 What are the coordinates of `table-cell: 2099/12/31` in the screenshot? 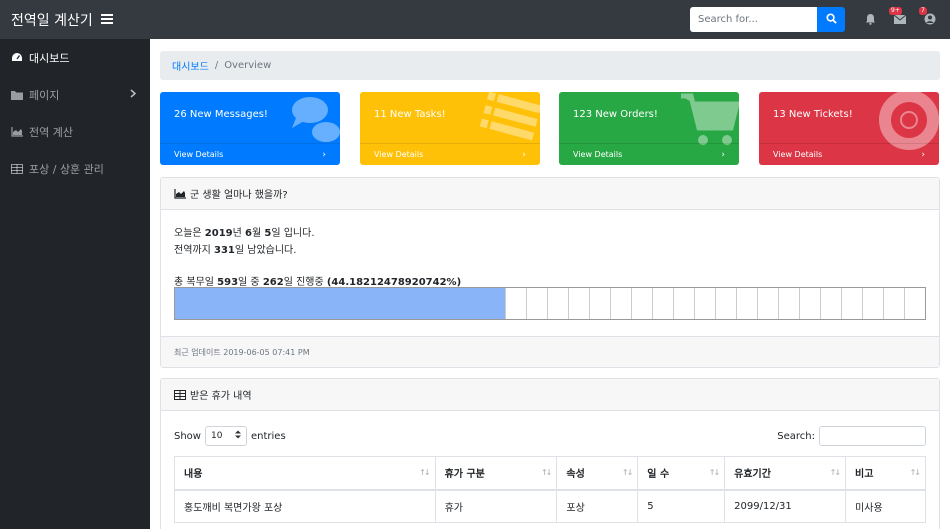 It's located at (785, 506).